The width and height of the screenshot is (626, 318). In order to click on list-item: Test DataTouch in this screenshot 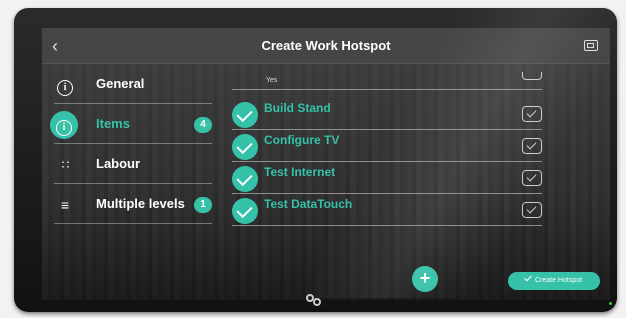, I will do `click(387, 210)`.